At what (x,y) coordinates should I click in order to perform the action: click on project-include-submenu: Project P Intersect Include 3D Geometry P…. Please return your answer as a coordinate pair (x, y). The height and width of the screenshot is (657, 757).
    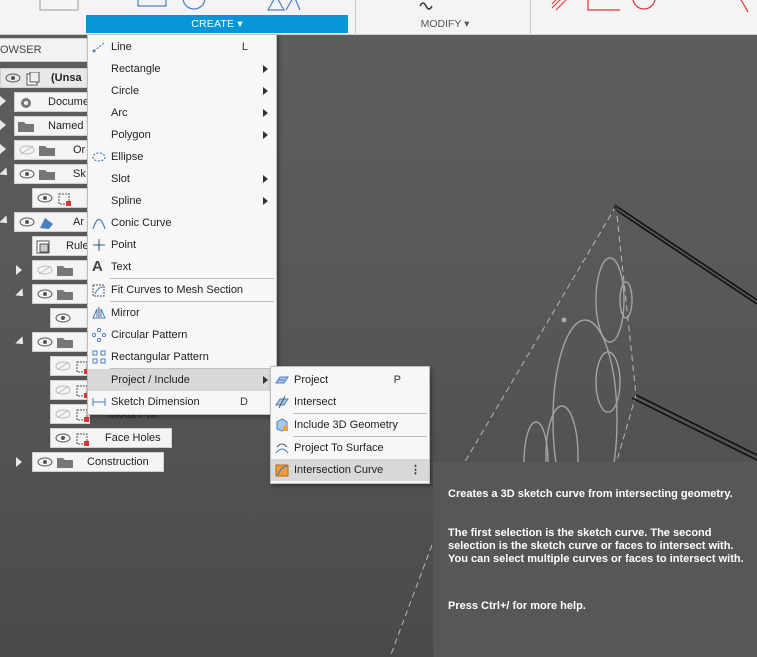
    Looking at the image, I should click on (350, 425).